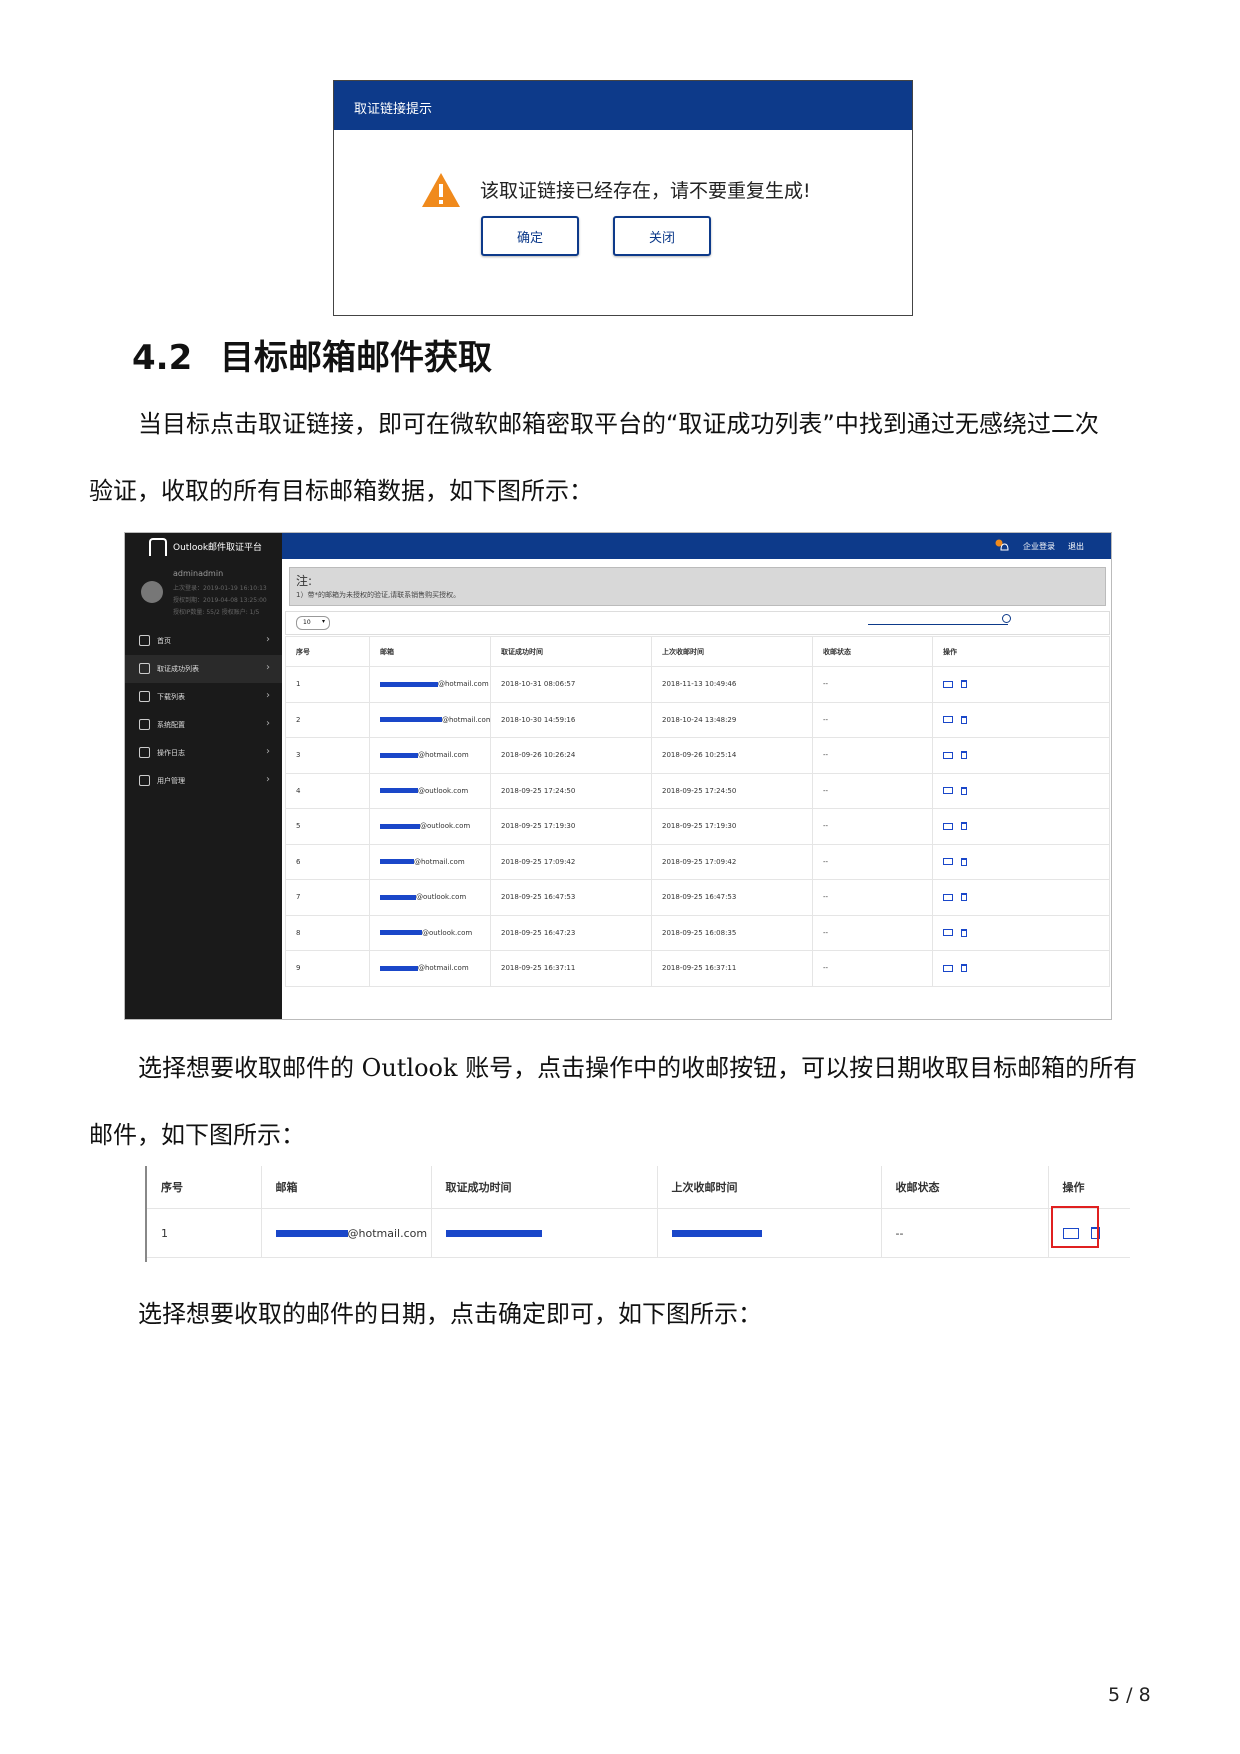 This screenshot has height=1754, width=1240. I want to click on row-id: 5, so click(327, 826).